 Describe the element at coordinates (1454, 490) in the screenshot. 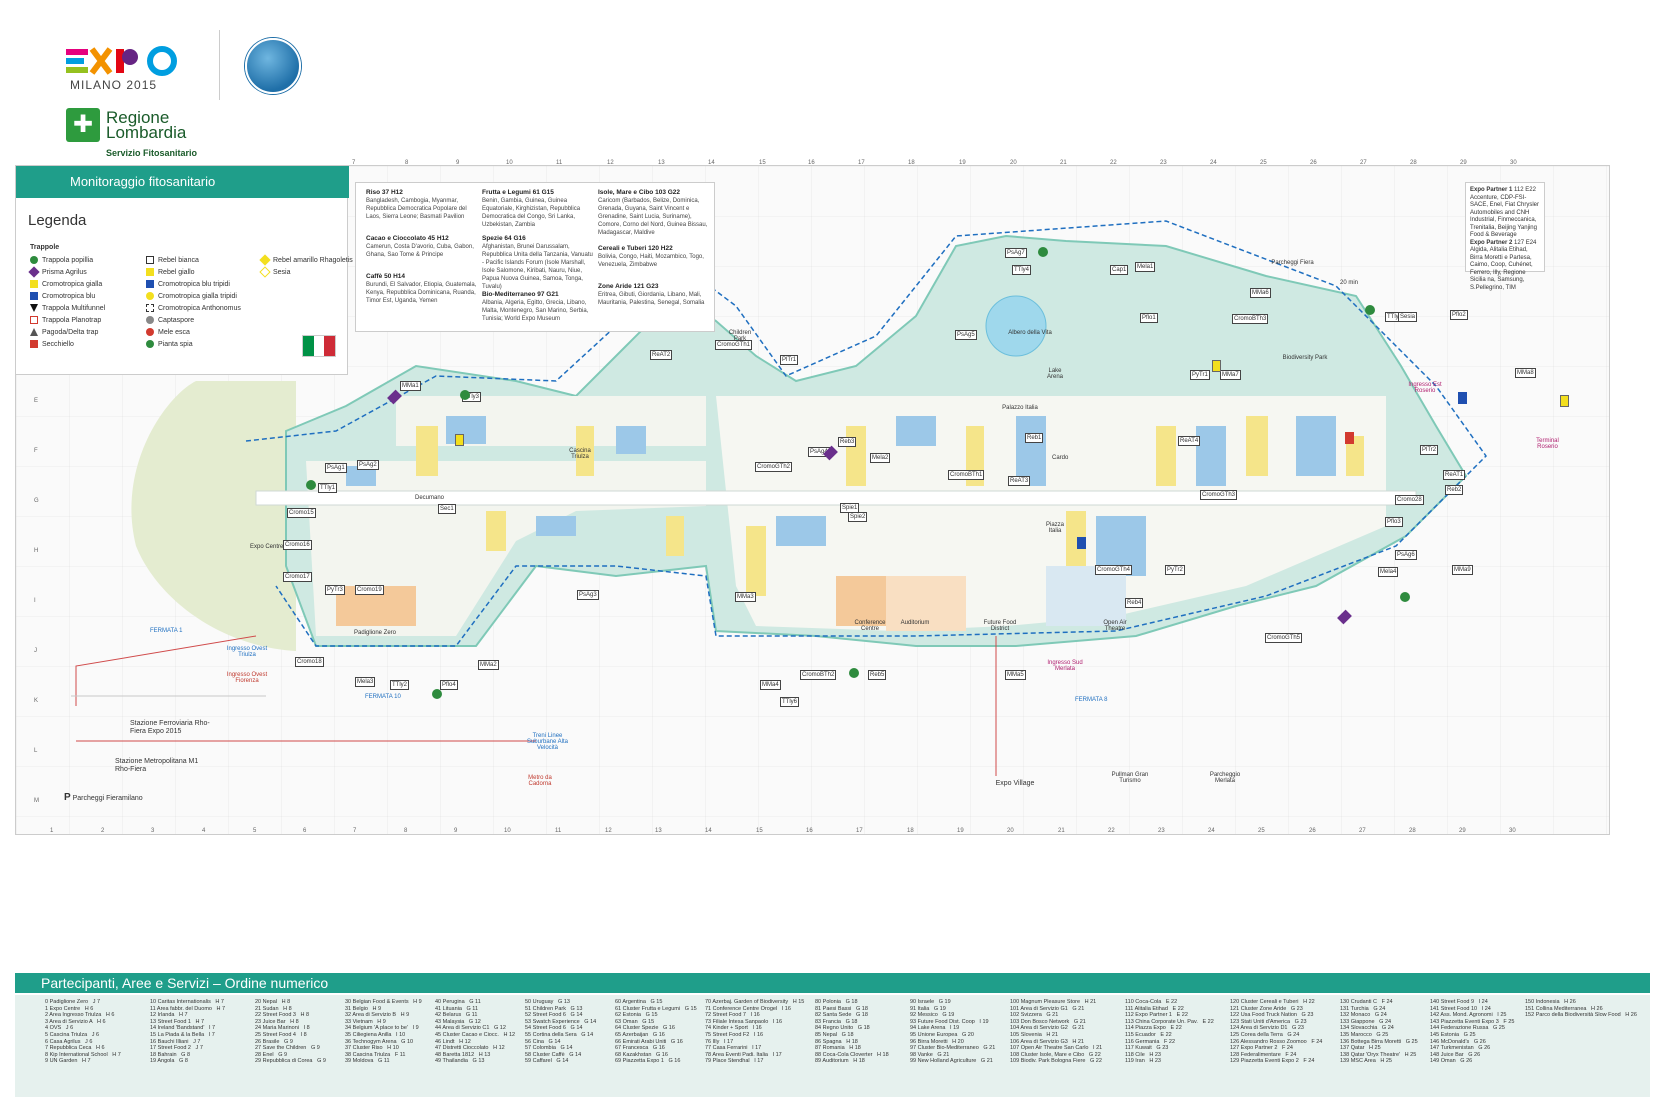

I see `trap-pin: Reb2` at that location.